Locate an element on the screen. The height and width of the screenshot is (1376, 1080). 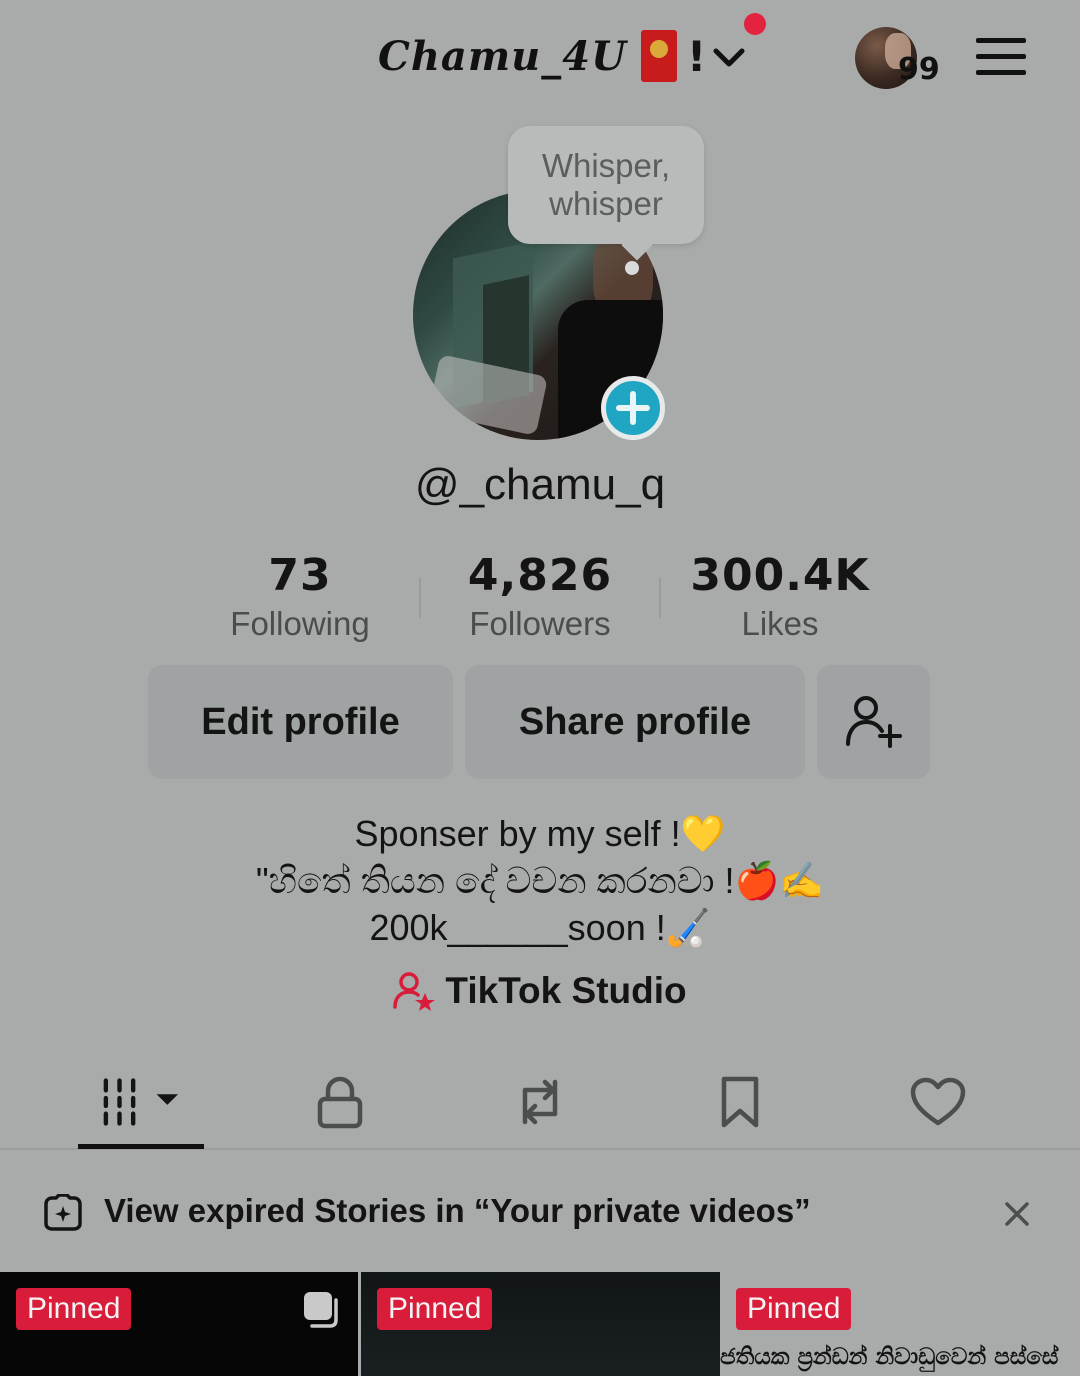
menu-icon is located at coordinates (1002, 58).